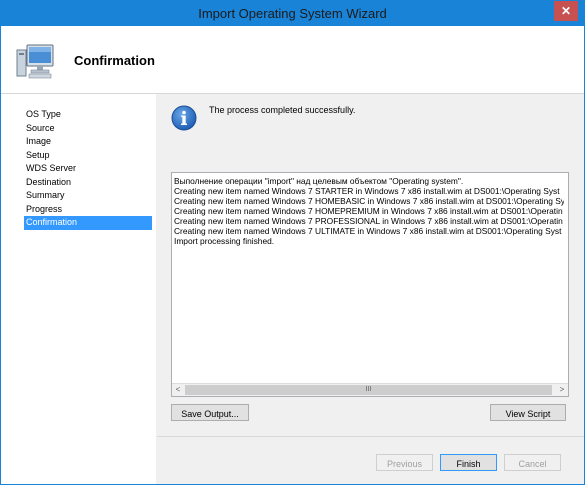 The width and height of the screenshot is (585, 485). Describe the element at coordinates (528, 412) in the screenshot. I see `view-script-button: View Script` at that location.